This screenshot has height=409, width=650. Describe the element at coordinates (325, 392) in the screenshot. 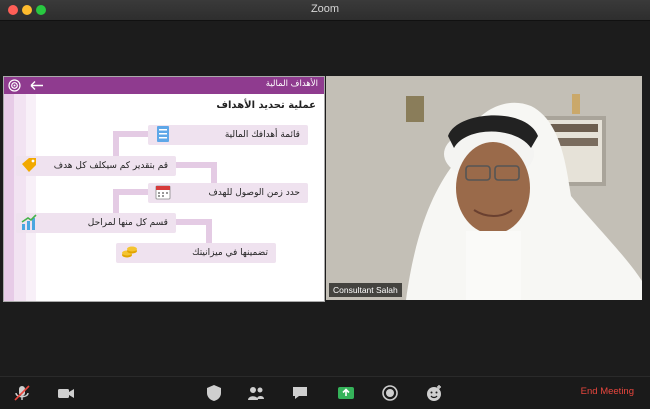

I see `meeting-toolbar: End Meeting` at that location.